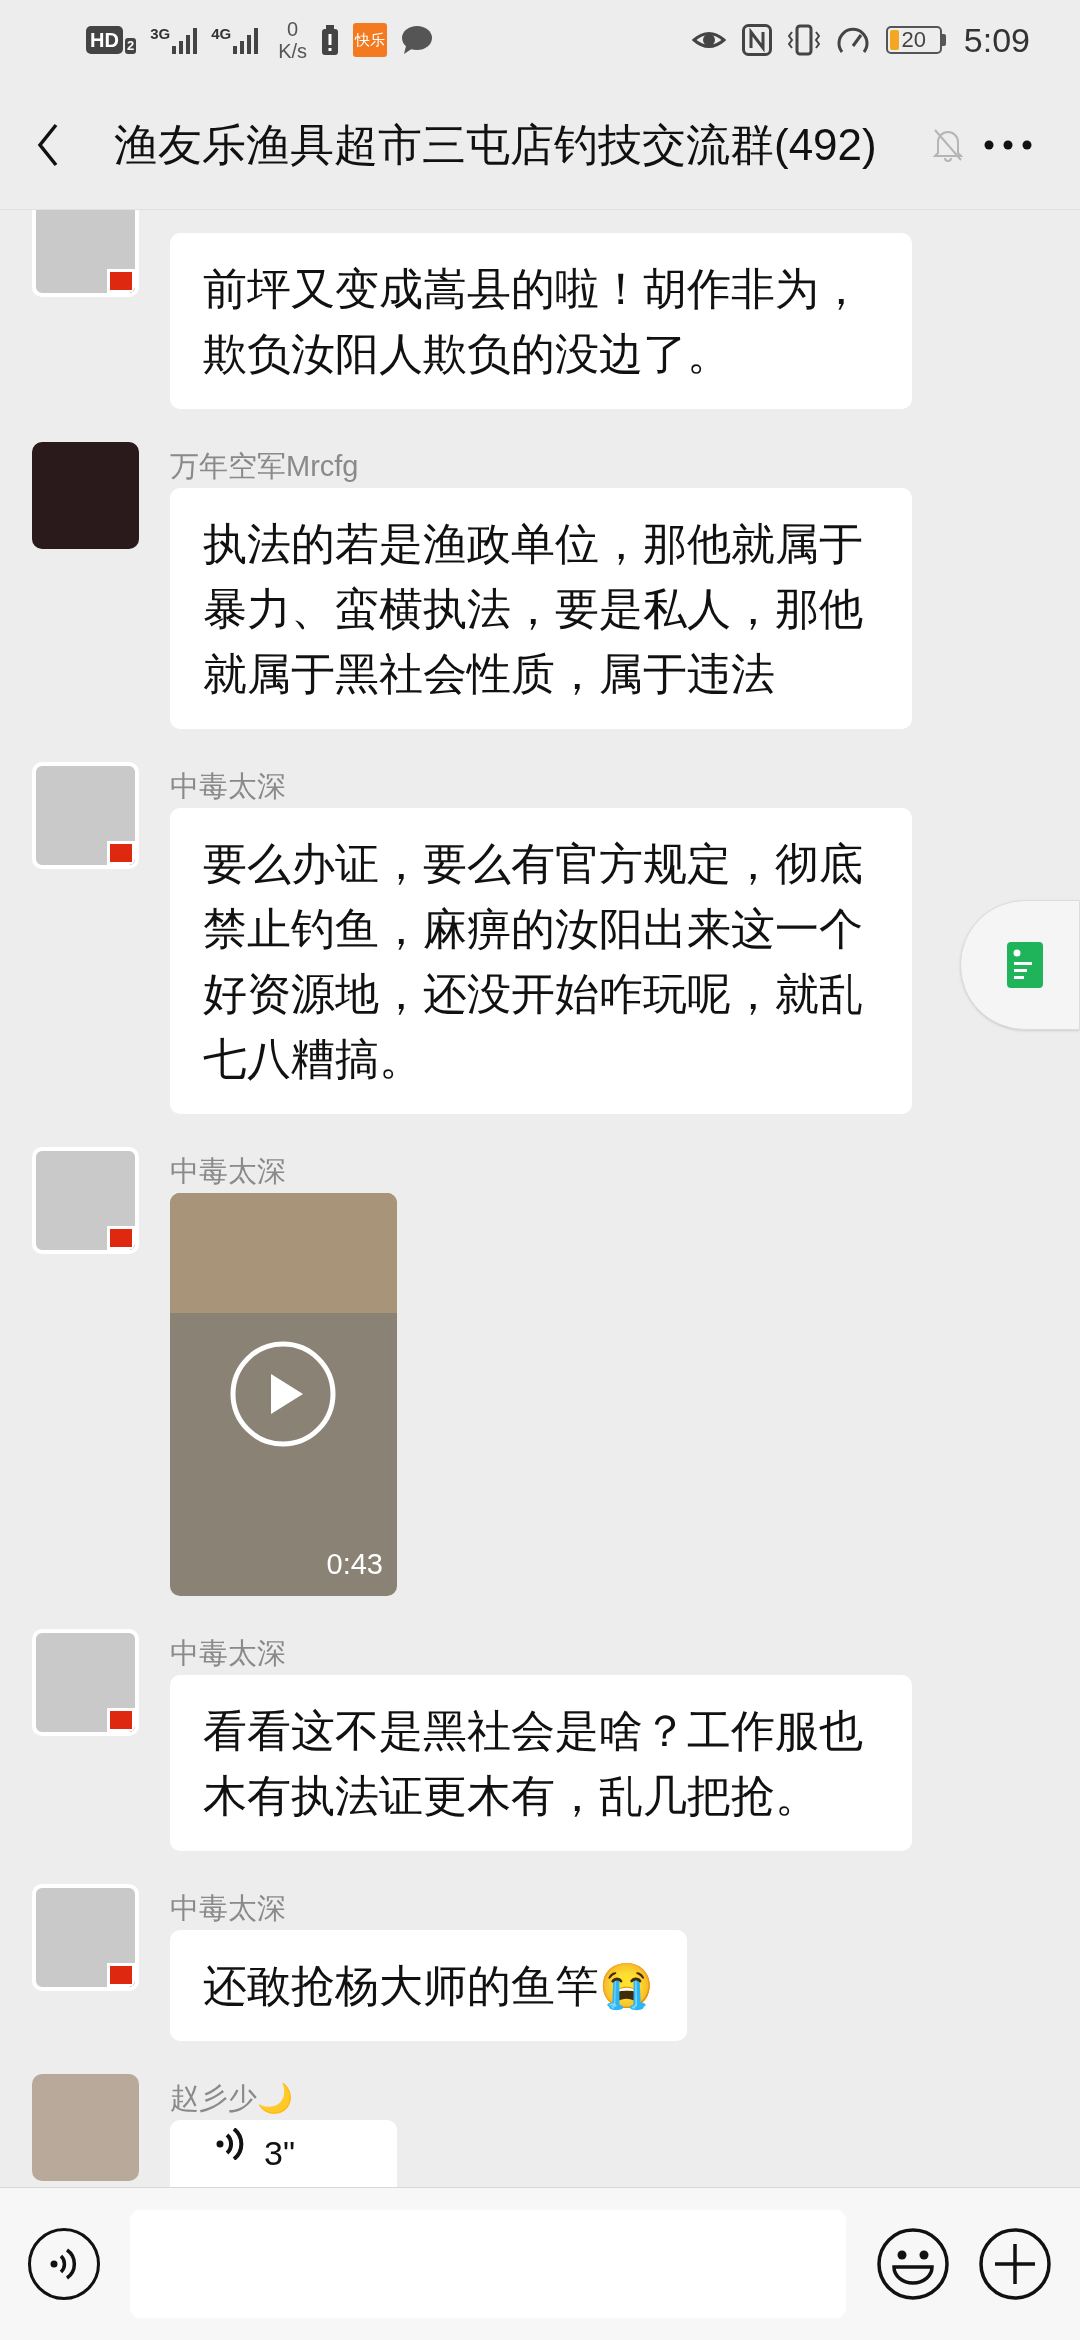 This screenshot has height=2340, width=1080. I want to click on message-bubble: 执法的若是渔政单位，那他就属于暴力、蛮横执法，要是私人，那他就属于黑社会性质，属于违法, so click(541, 608).